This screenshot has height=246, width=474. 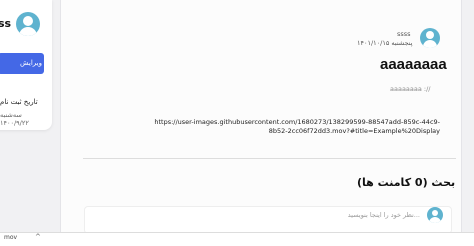 I want to click on join-date-label: تاریخ ثبت نام, so click(x=19, y=102).